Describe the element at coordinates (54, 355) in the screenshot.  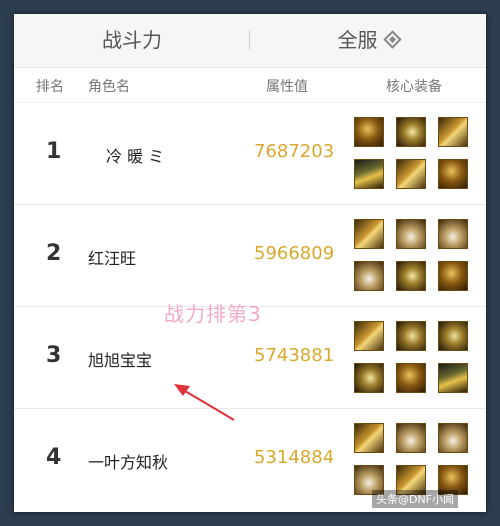
I see `rank-number: 3` at that location.